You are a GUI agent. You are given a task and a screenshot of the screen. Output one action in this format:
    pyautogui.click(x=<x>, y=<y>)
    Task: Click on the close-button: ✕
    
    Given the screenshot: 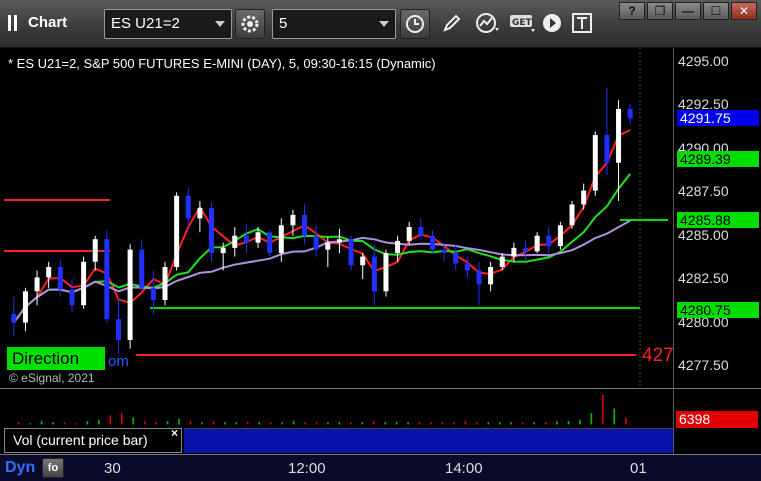 What is the action you would take?
    pyautogui.click(x=744, y=11)
    